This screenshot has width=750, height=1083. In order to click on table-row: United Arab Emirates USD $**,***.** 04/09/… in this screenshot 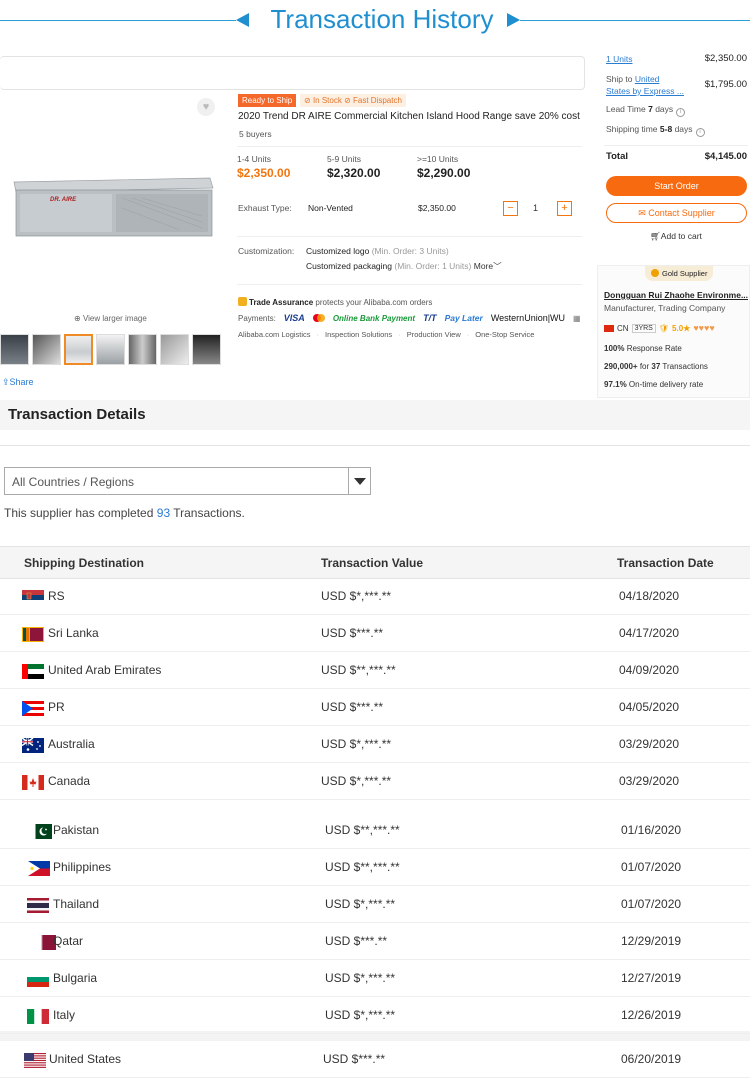, I will do `click(375, 670)`.